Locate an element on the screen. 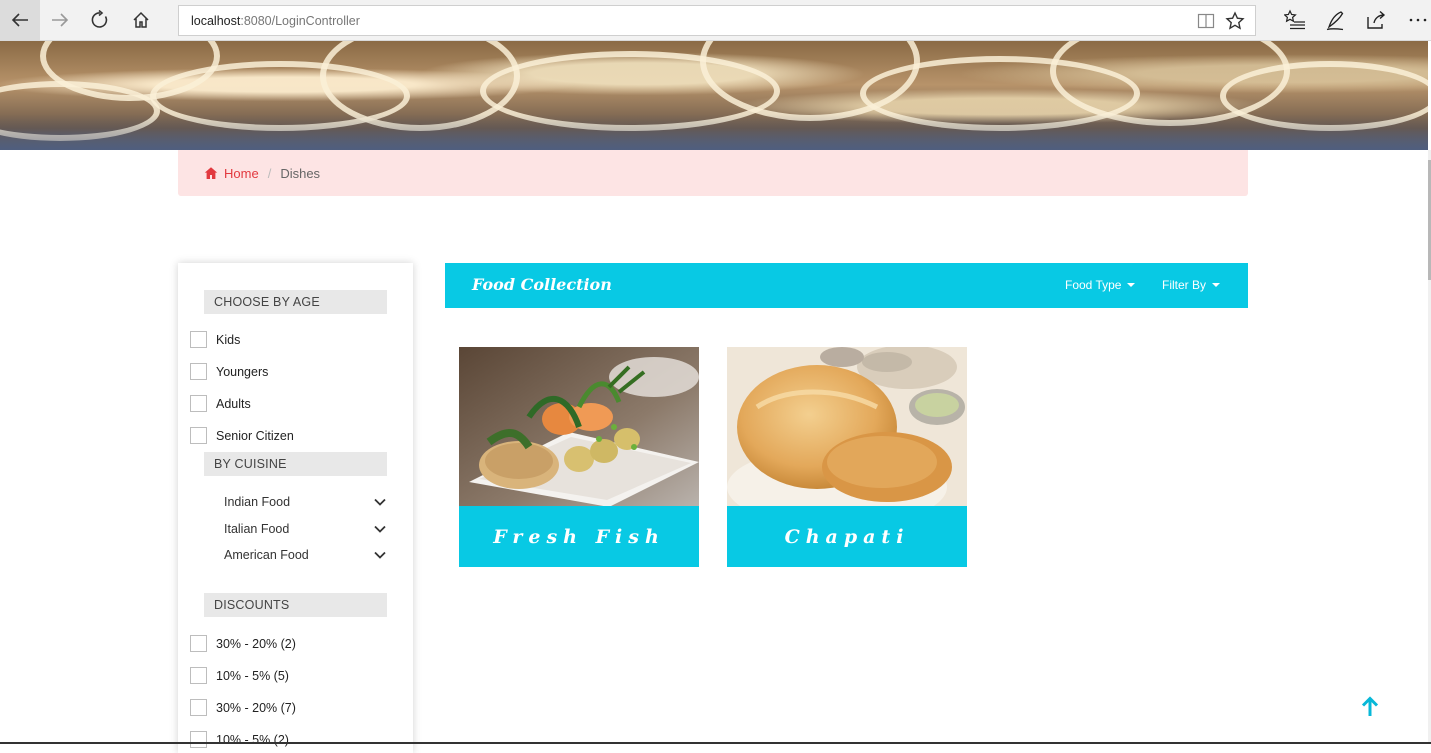 The width and height of the screenshot is (1431, 753). dish-card-chapati: Chapati is located at coordinates (847, 457).